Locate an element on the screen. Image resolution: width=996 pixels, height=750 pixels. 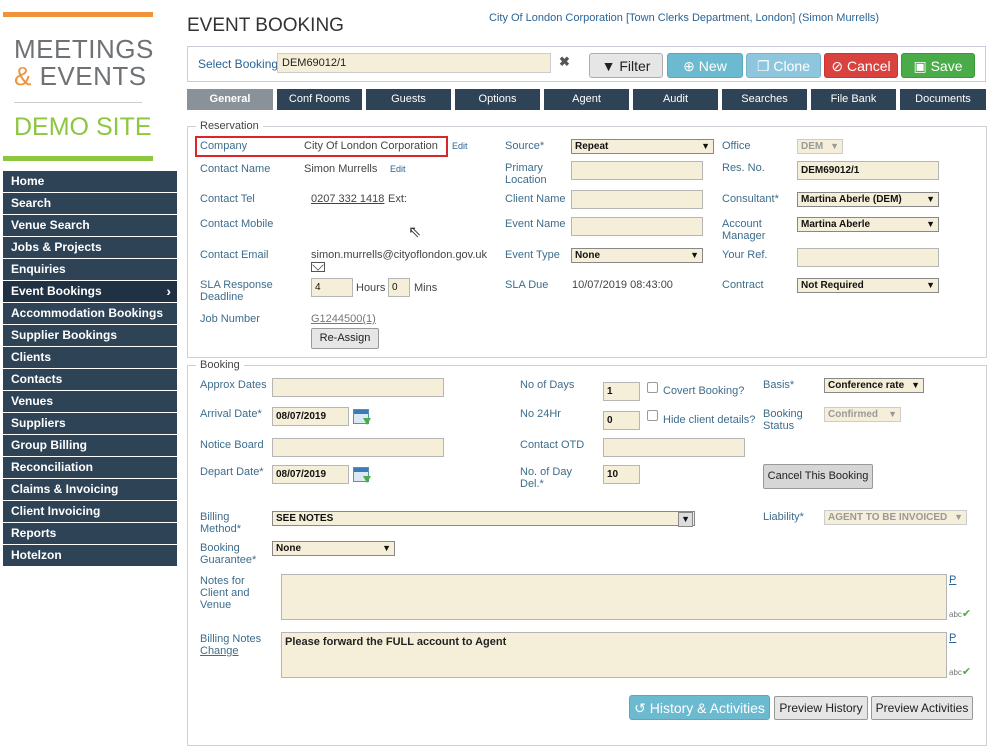
billing-notes-textarea: Please forward the FULL account to Agent is located at coordinates (614, 655).